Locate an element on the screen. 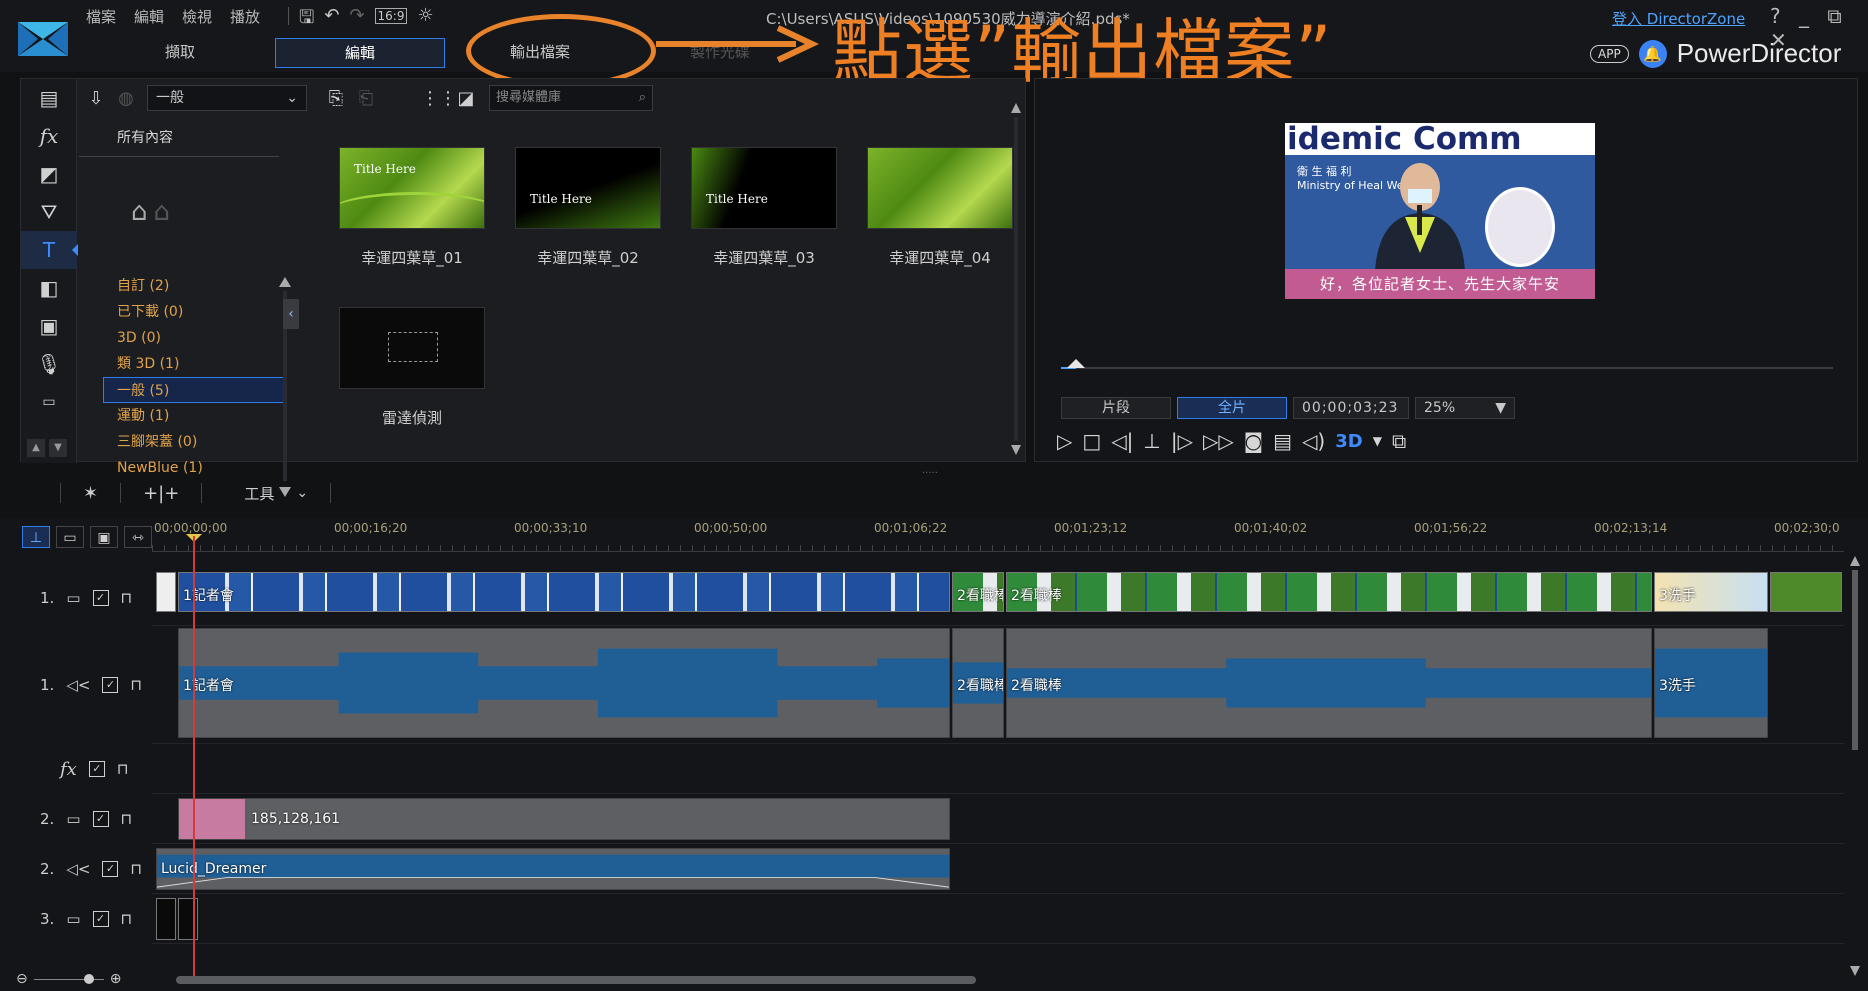  audio-track-1: 1記者會 2看職棒 2看職棒 3洗手 is located at coordinates (998, 685).